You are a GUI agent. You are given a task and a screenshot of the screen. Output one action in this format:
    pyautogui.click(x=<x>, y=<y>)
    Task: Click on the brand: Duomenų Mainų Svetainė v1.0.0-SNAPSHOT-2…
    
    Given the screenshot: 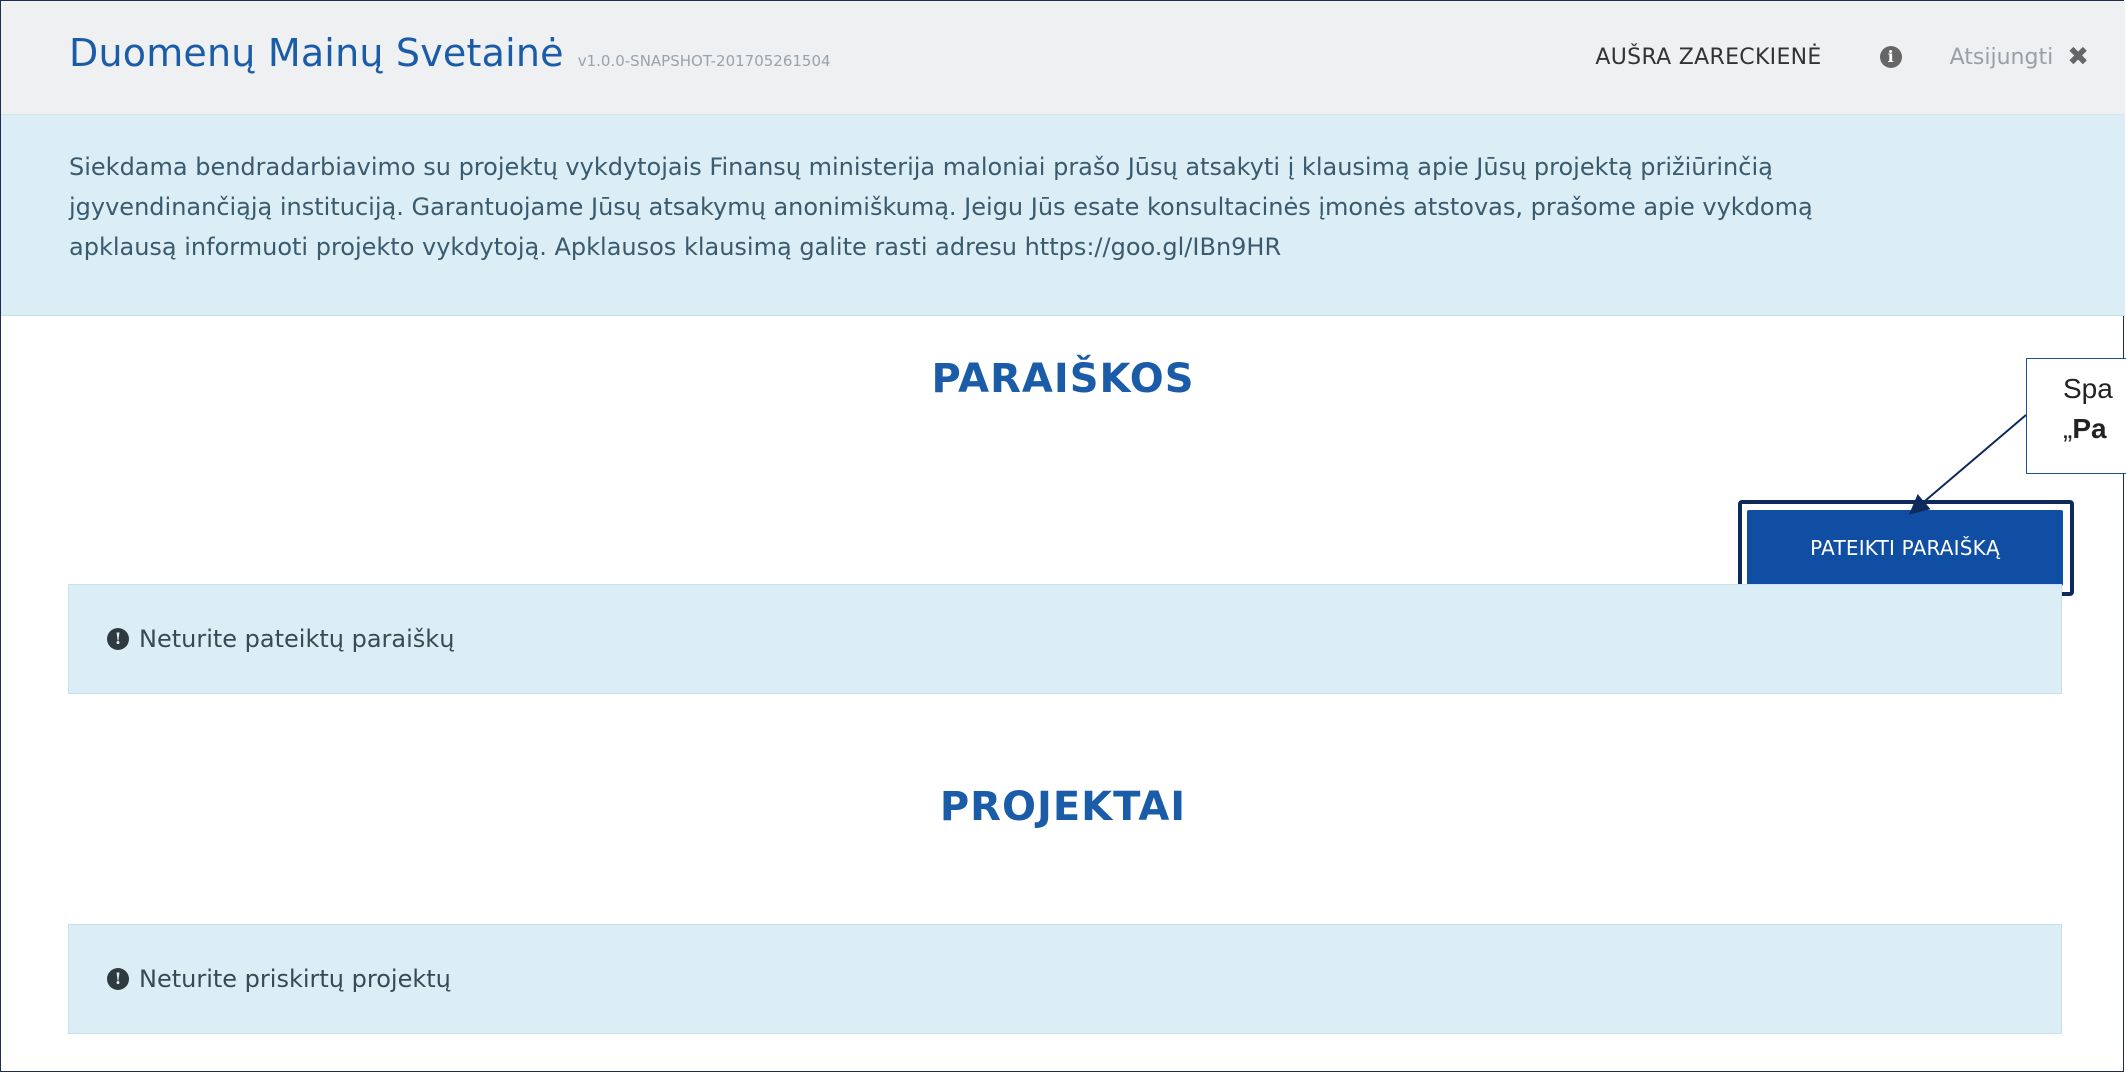 What is the action you would take?
    pyautogui.click(x=450, y=61)
    